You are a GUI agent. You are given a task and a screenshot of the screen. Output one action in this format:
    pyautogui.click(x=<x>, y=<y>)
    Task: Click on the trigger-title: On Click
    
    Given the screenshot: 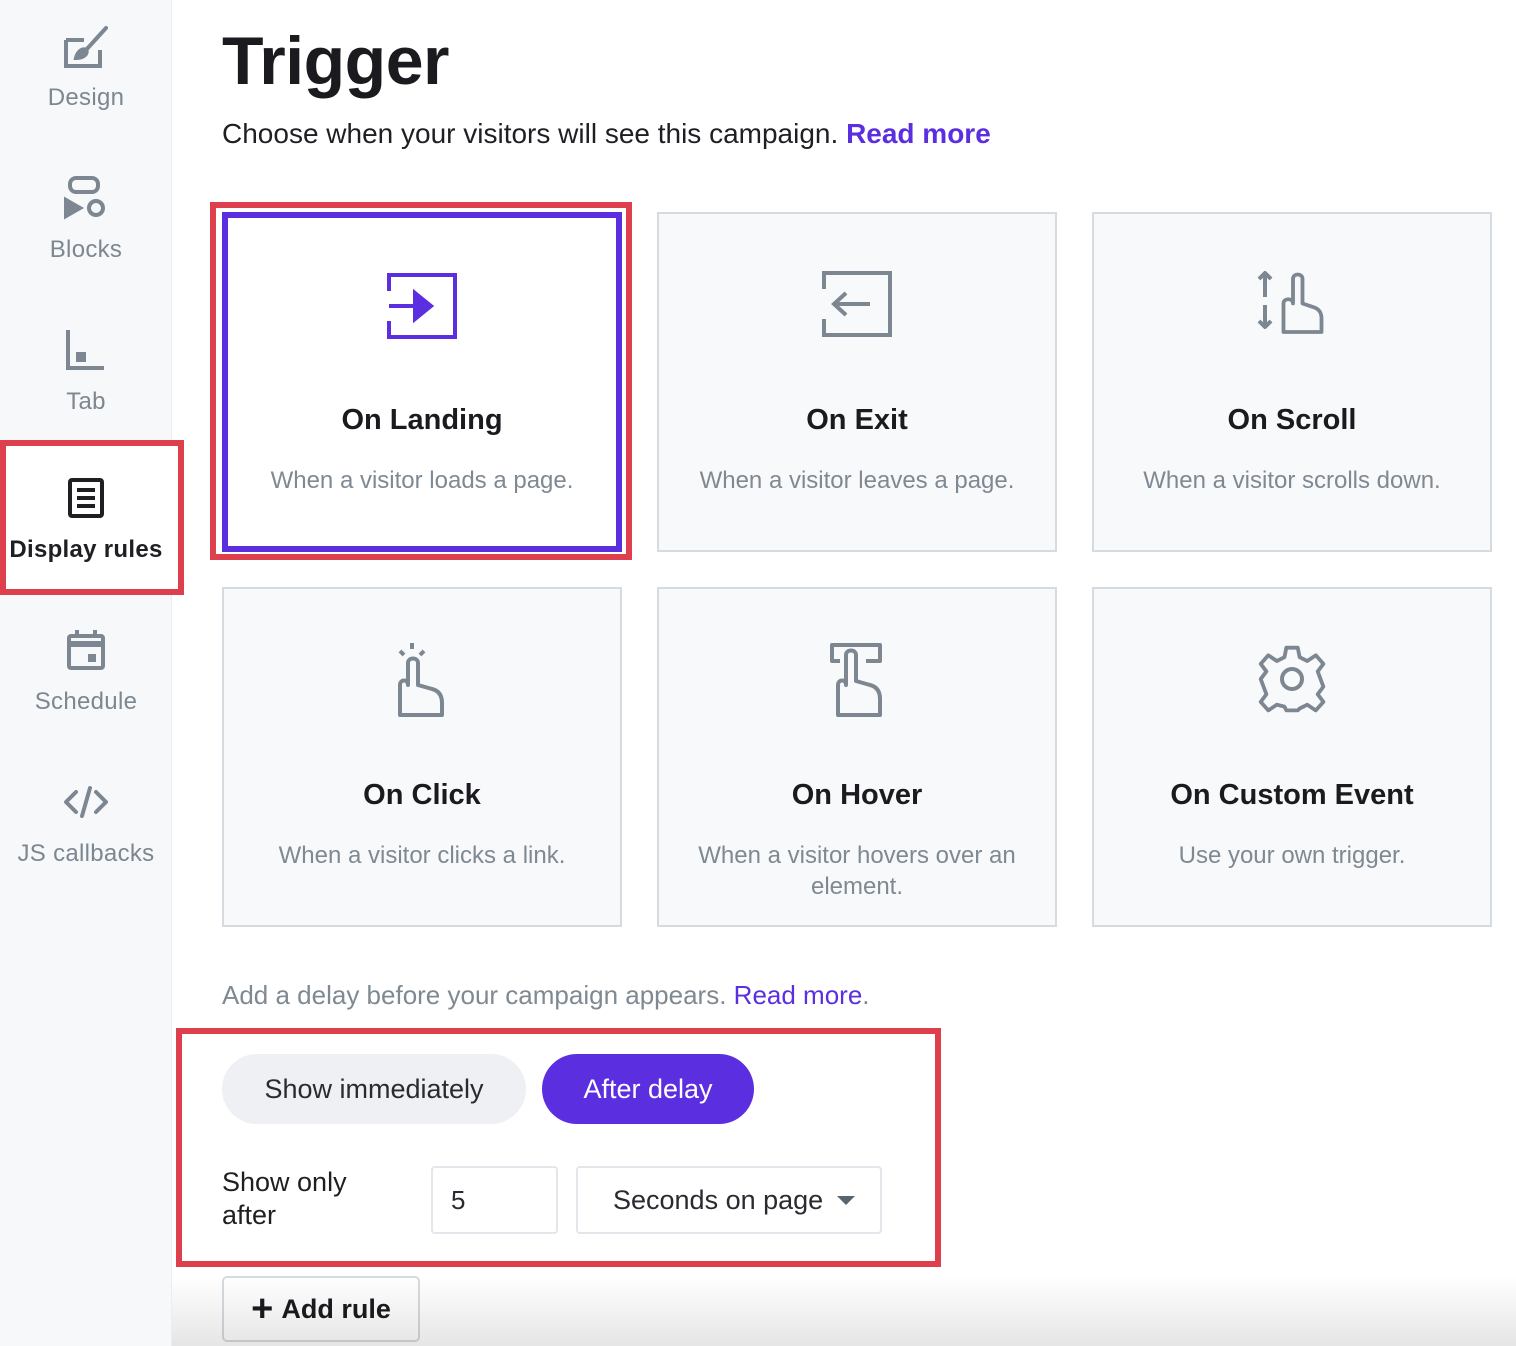 What is the action you would take?
    pyautogui.click(x=422, y=795)
    